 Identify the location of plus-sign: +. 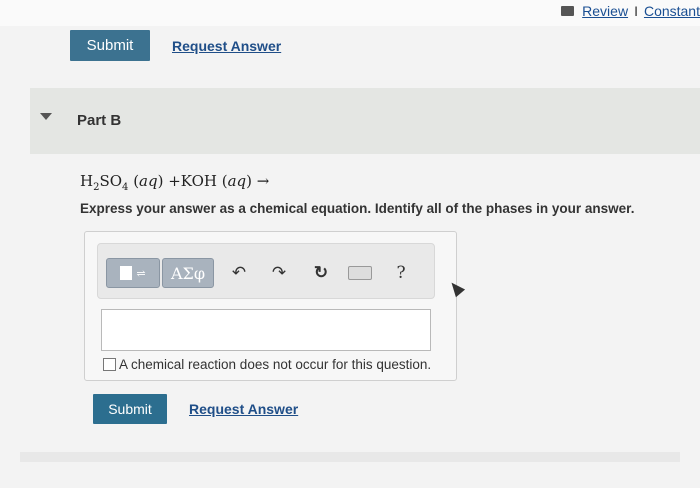
(174, 181).